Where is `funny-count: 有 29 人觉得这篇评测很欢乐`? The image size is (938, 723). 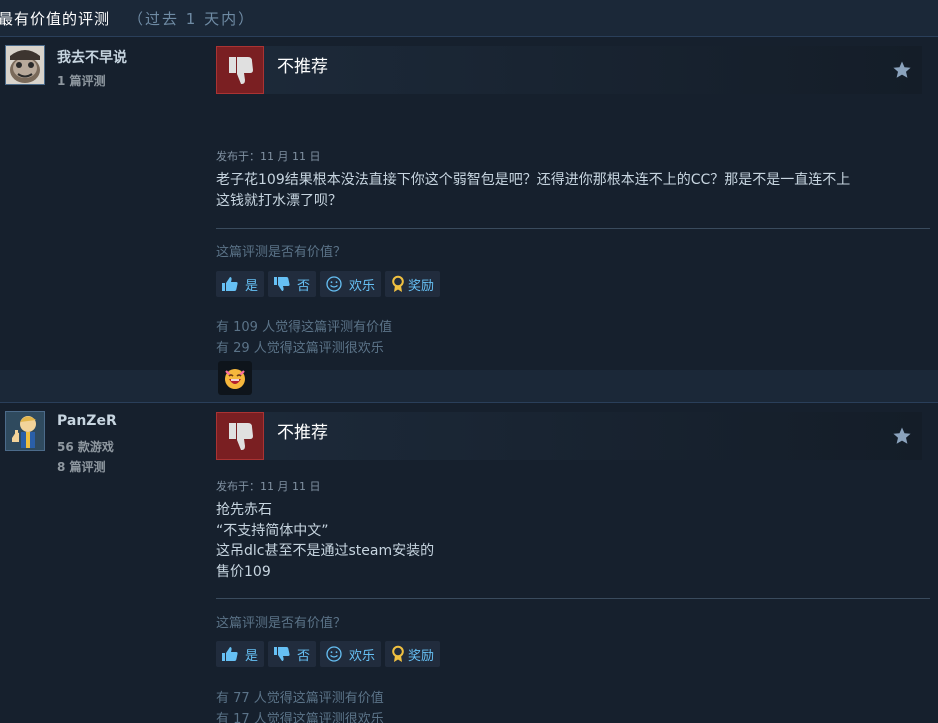
funny-count: 有 29 人觉得这篇评测很欢乐 is located at coordinates (300, 348).